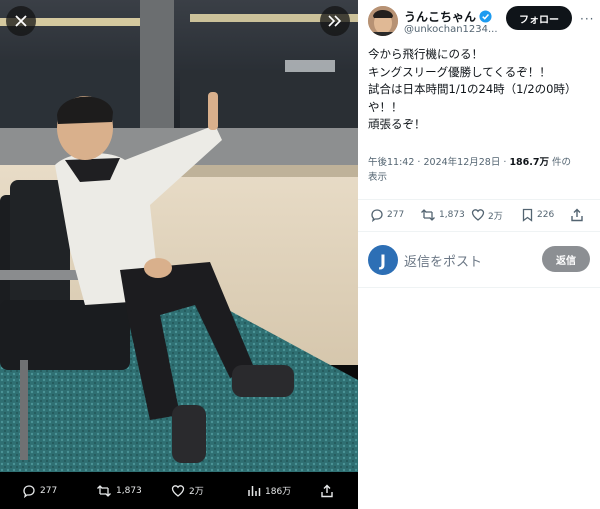 This screenshot has width=600, height=509. I want to click on close-button, so click(21, 21).